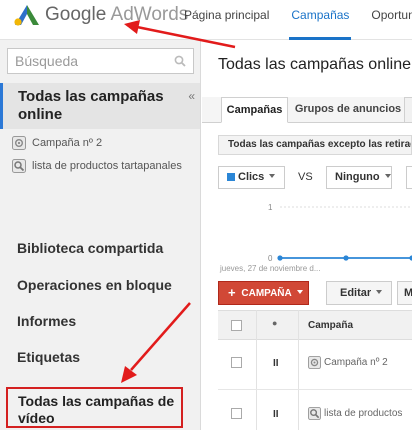 The height and width of the screenshot is (430, 412). I want to click on row-campaign-name: Campaña nº 2, so click(348, 362).